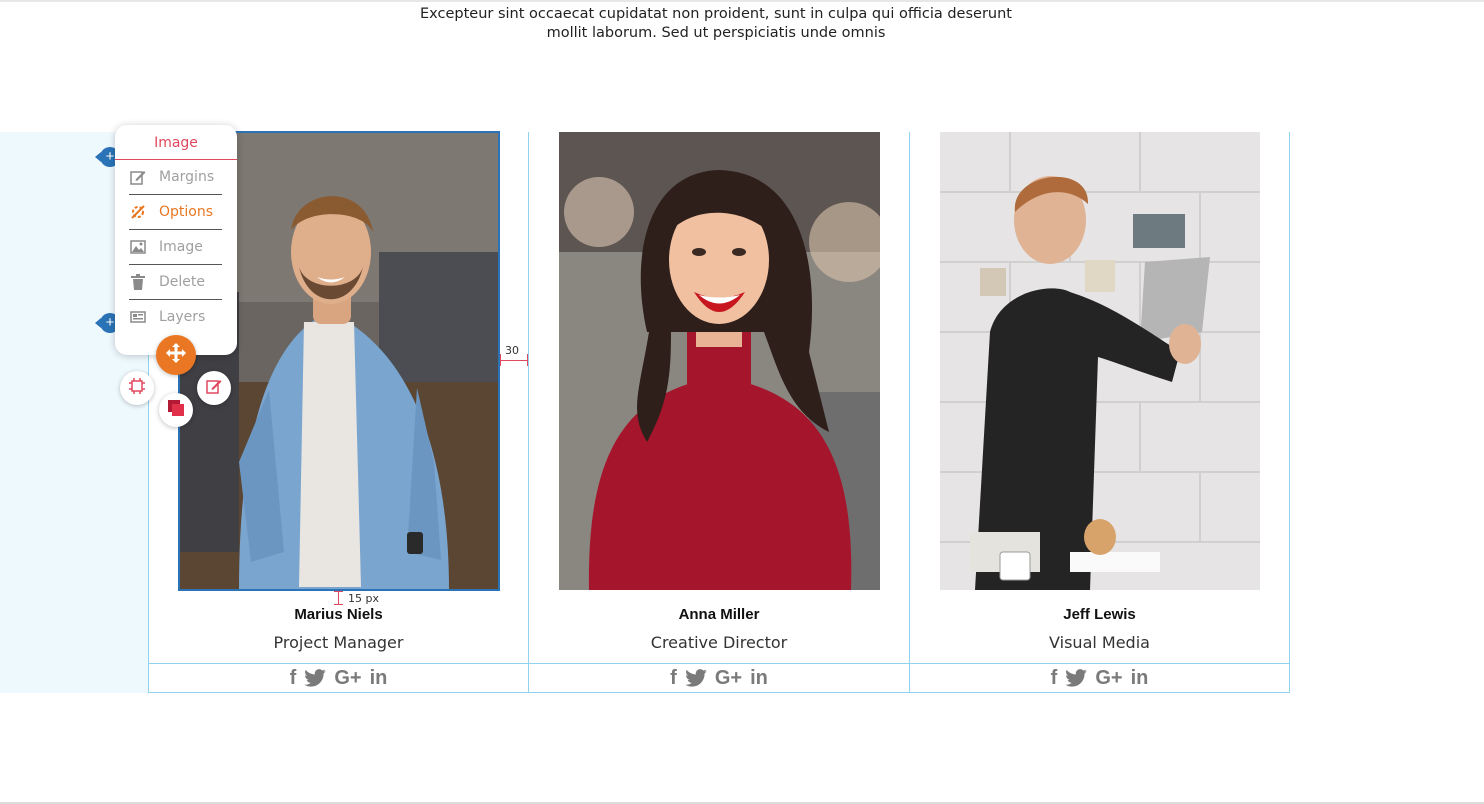 This screenshot has height=804, width=1484. I want to click on margin-value: 30, so click(512, 350).